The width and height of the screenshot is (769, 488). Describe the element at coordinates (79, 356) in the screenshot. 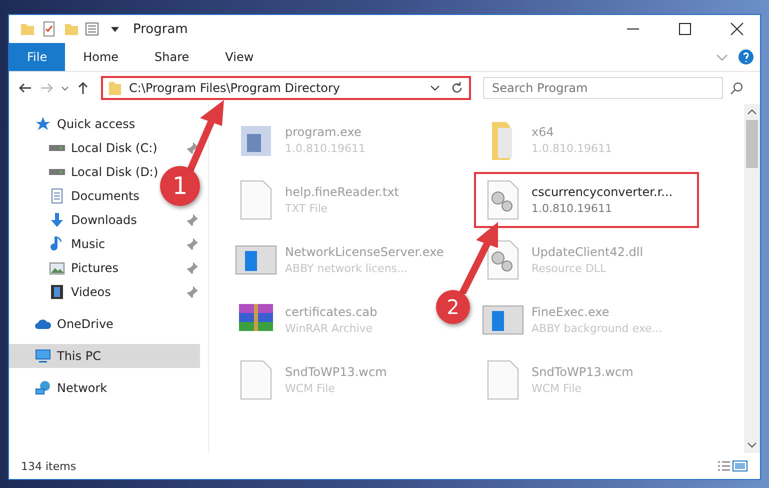

I see `sidebar-label: This PC` at that location.